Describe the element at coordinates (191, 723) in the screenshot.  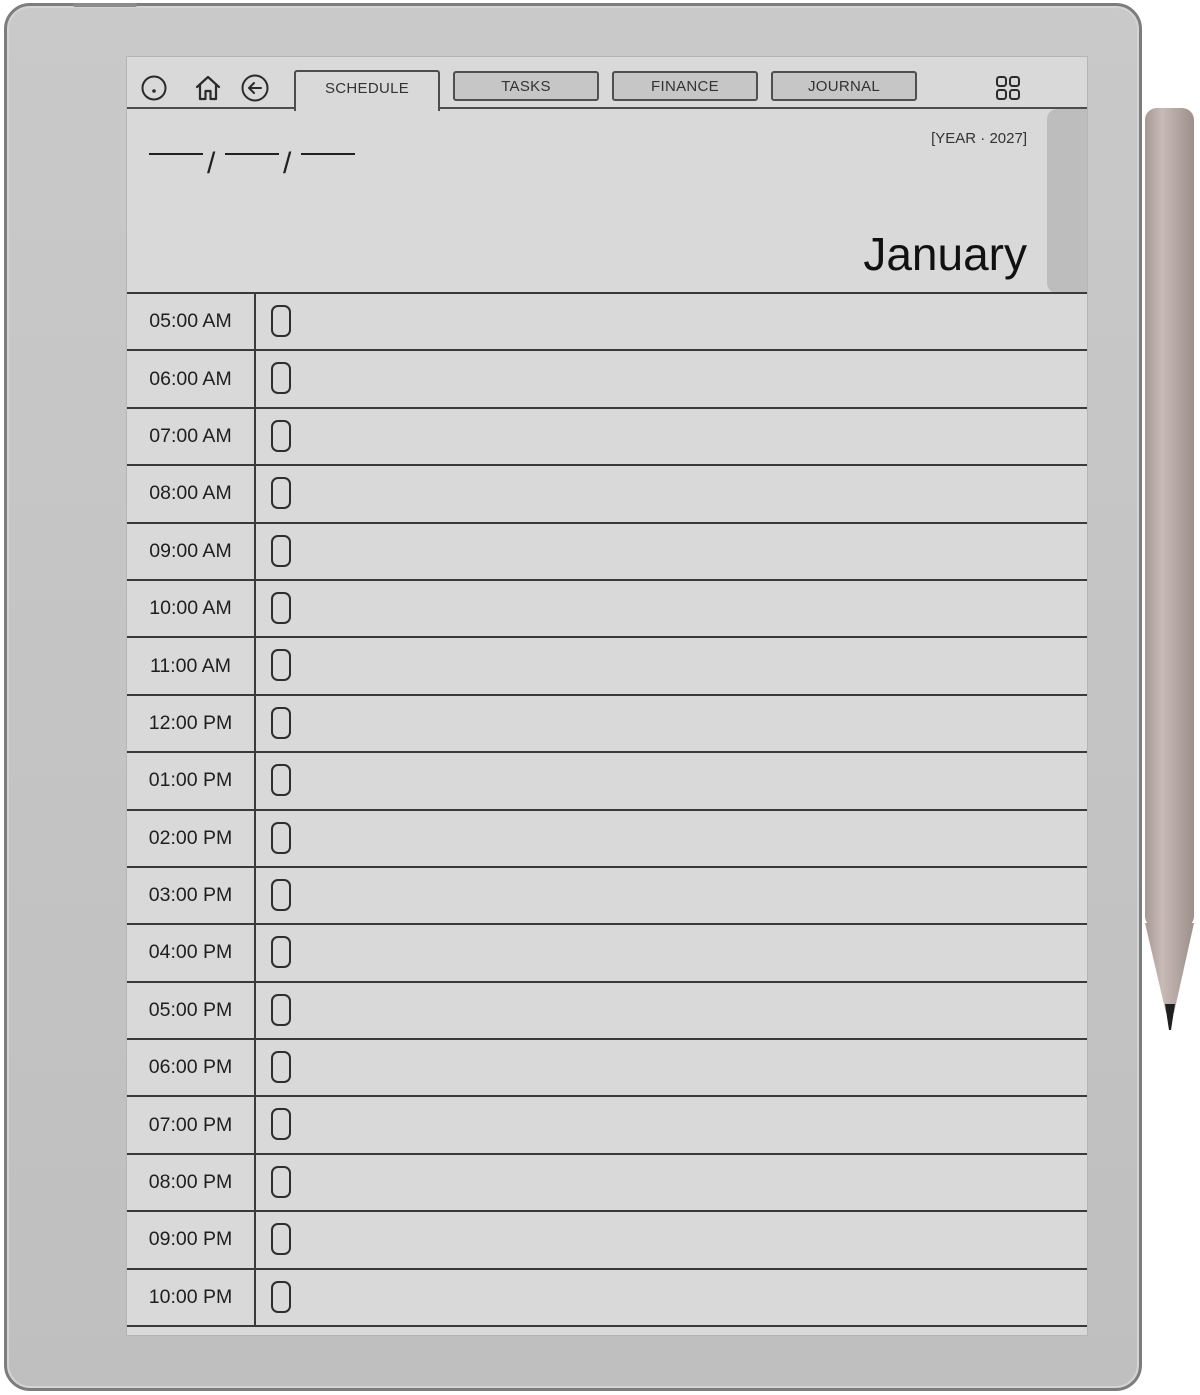
I see `time-label: 12:00 PM` at that location.